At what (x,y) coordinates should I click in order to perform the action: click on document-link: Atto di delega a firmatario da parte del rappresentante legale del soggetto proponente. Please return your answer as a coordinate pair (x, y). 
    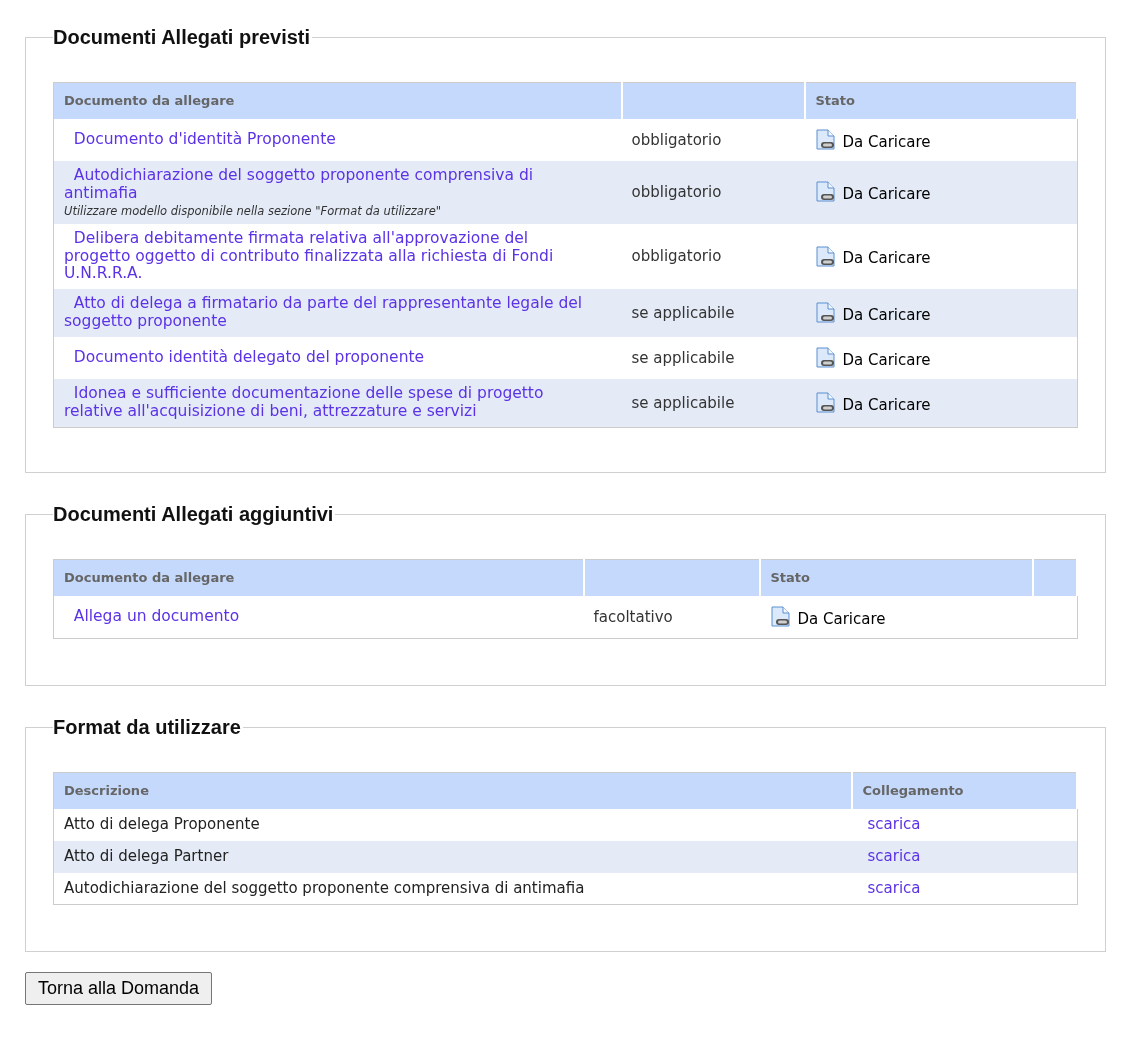
    Looking at the image, I should click on (331, 313).